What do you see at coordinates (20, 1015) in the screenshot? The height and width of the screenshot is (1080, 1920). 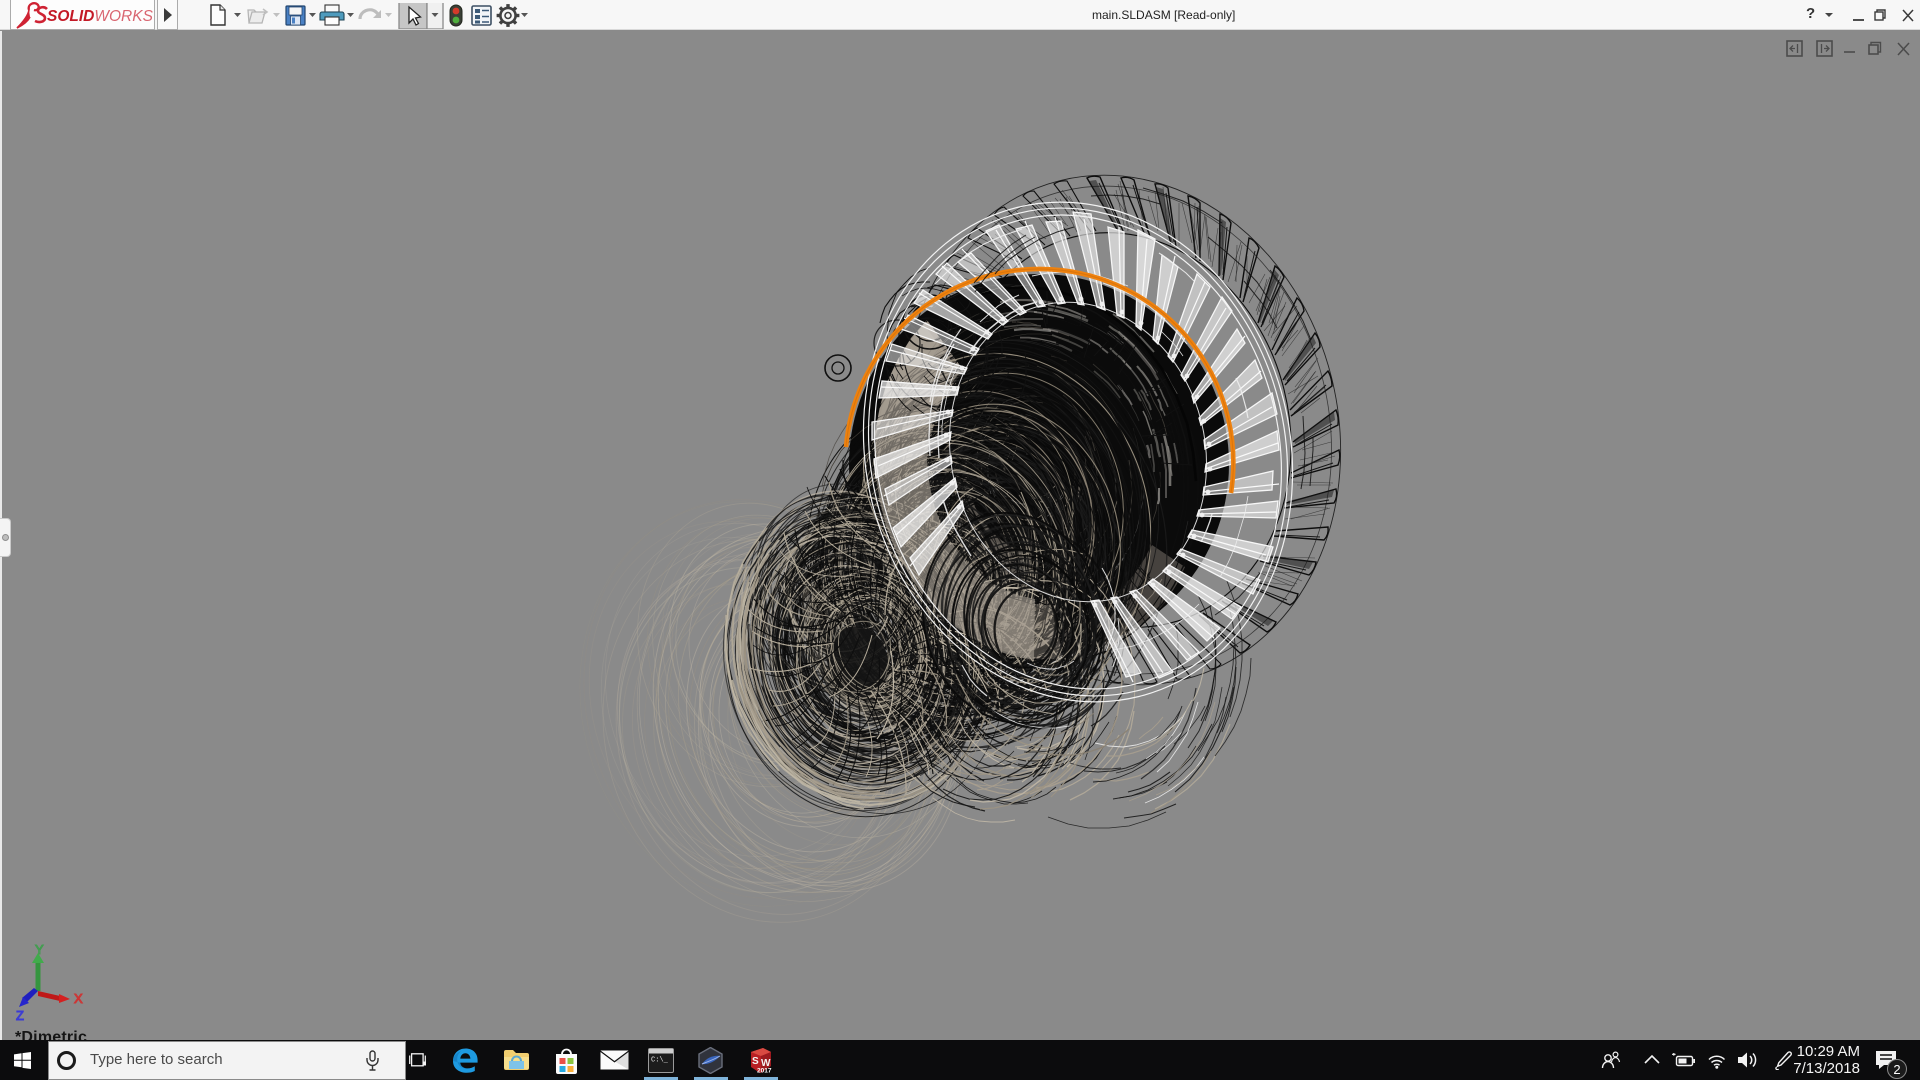 I see `svg-text: Z` at bounding box center [20, 1015].